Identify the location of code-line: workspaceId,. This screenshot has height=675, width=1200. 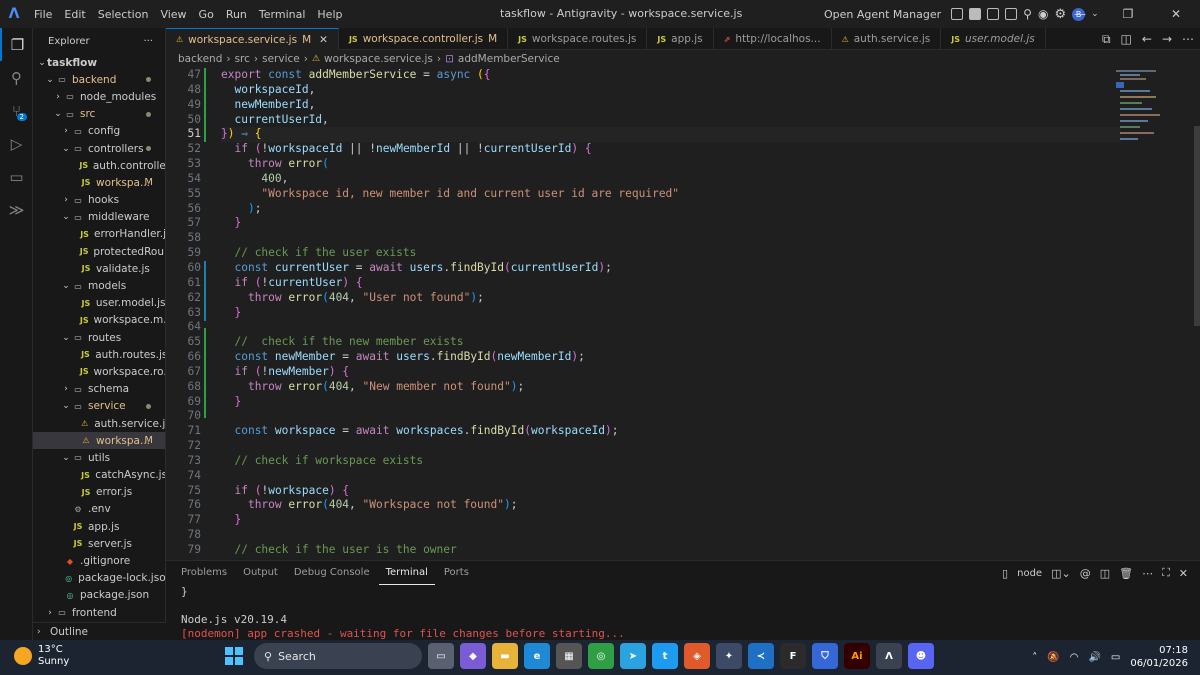
(671, 90).